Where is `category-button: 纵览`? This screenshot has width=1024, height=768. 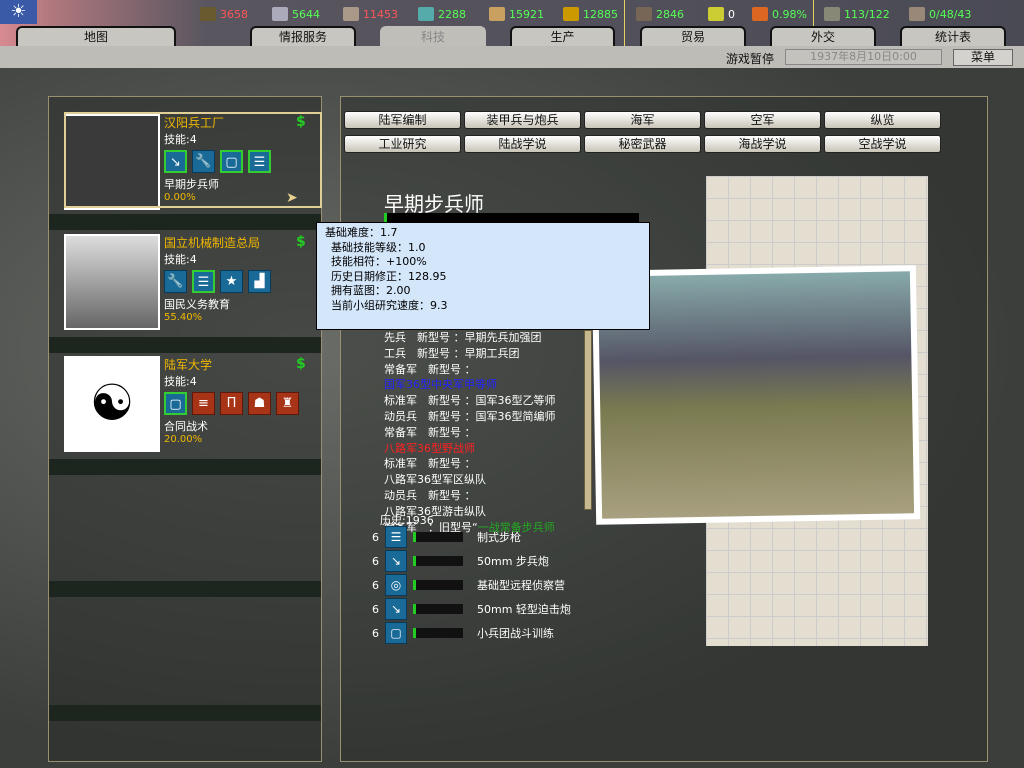 category-button: 纵览 is located at coordinates (882, 120).